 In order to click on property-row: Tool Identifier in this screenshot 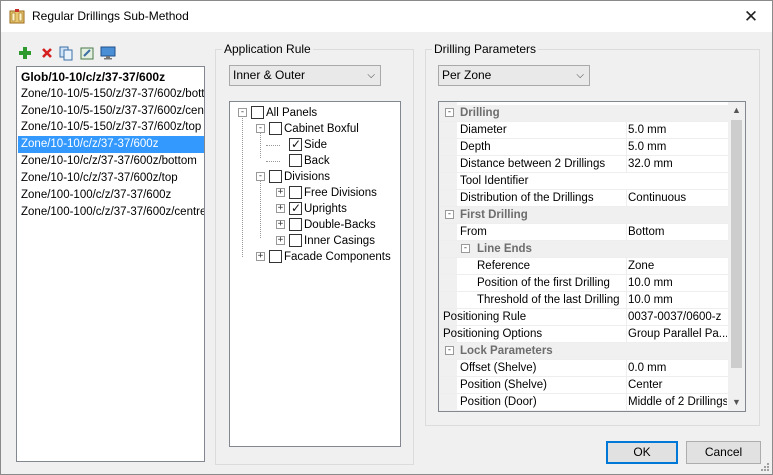, I will do `click(584, 181)`.